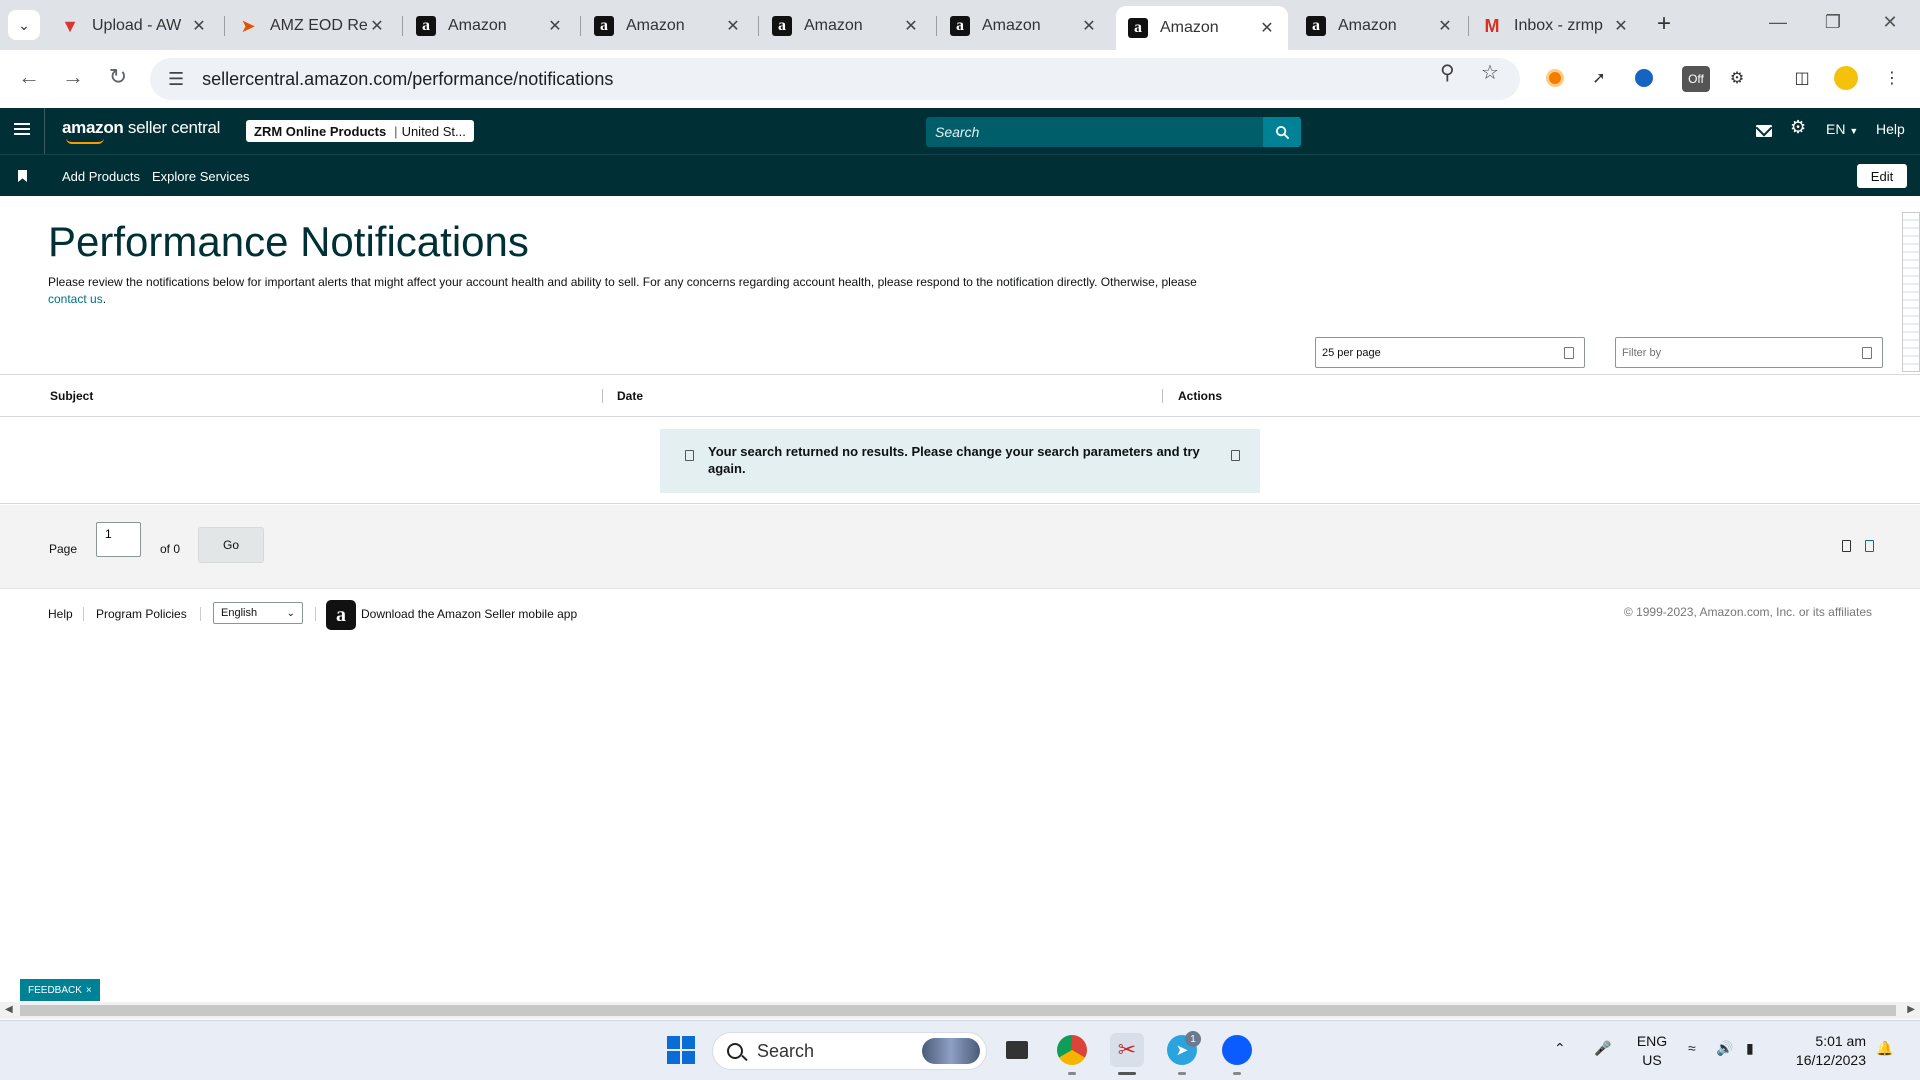 Image resolution: width=1920 pixels, height=1080 pixels. Describe the element at coordinates (1884, 1048) in the screenshot. I see `notification-bell-icon: 🔔` at that location.